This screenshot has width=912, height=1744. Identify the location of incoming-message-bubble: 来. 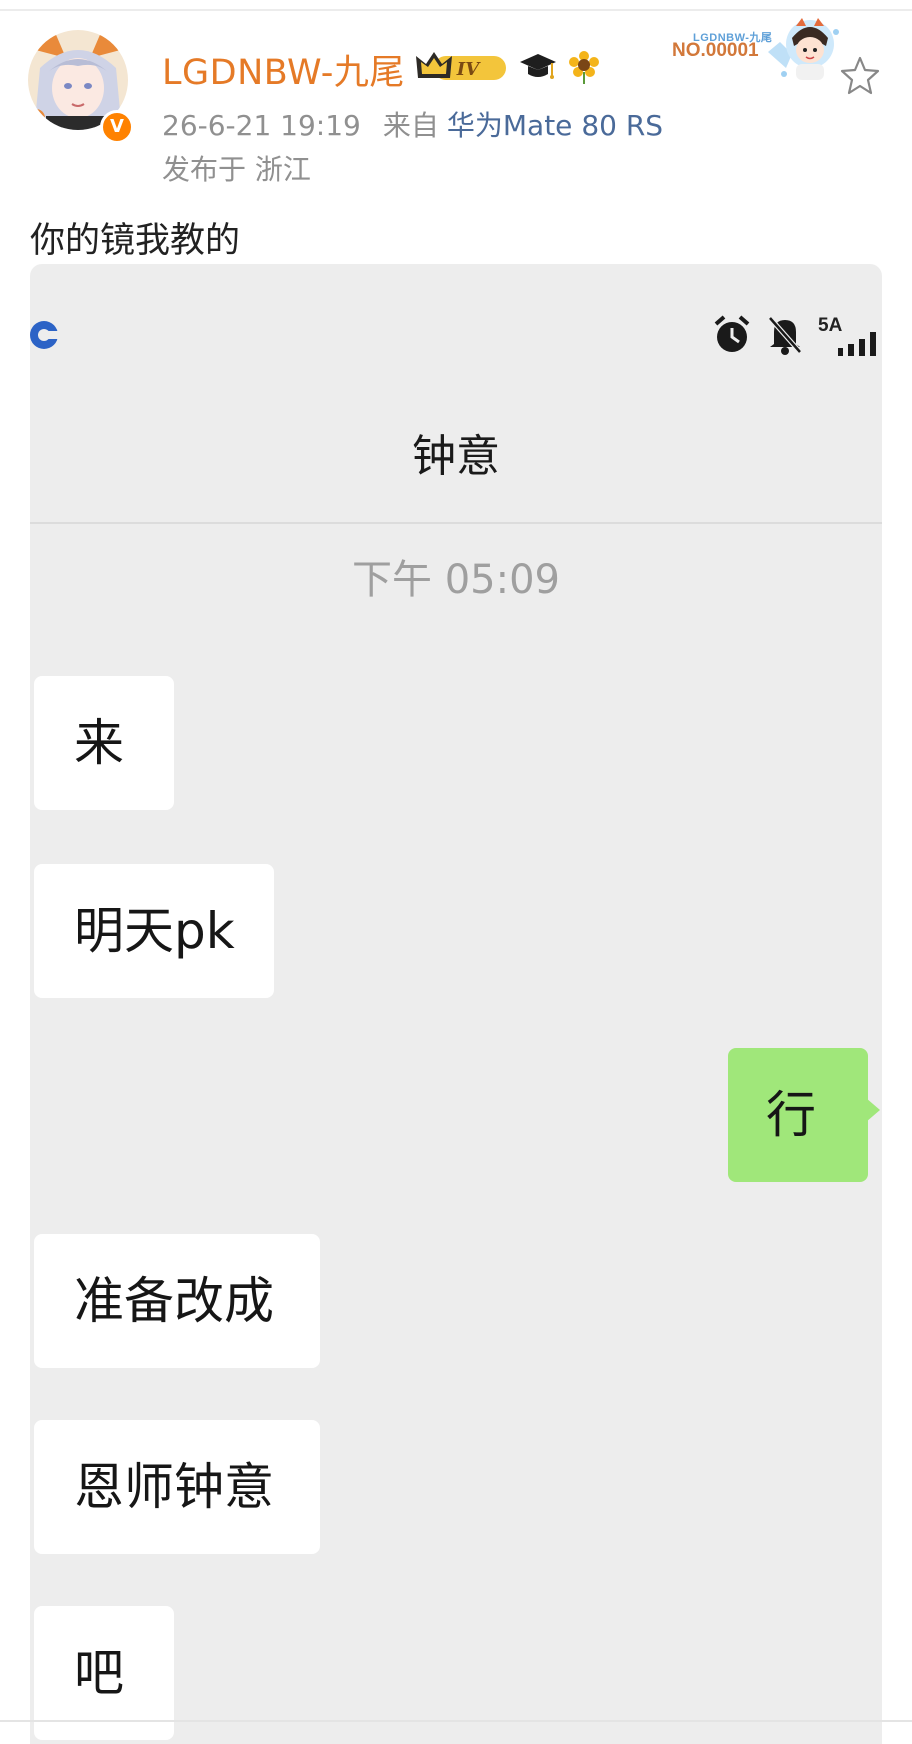
(104, 743).